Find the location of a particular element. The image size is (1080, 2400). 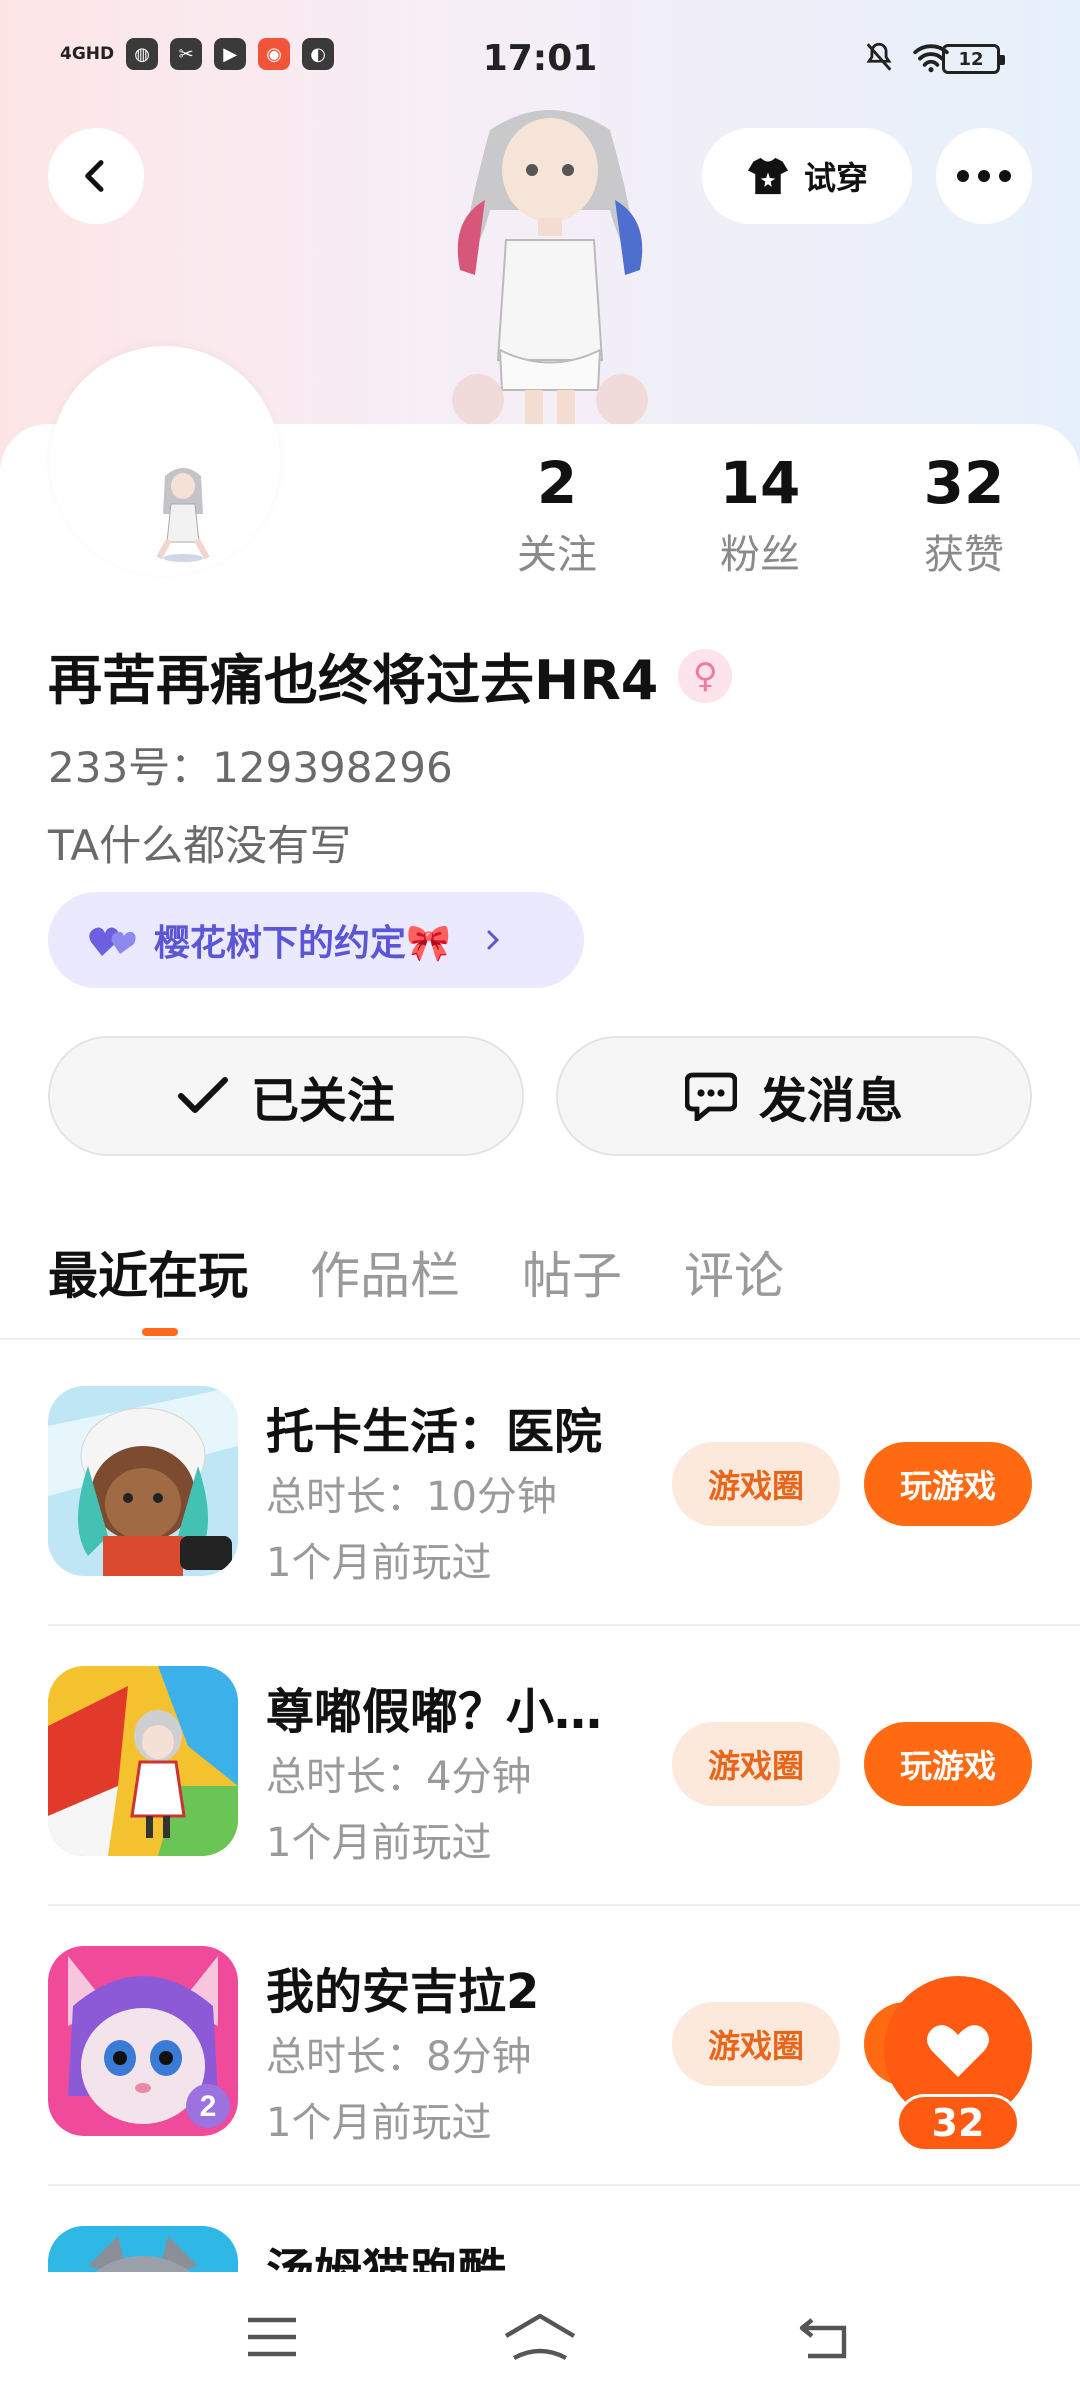

game-icon-my-angela-2: 2 is located at coordinates (143, 2041).